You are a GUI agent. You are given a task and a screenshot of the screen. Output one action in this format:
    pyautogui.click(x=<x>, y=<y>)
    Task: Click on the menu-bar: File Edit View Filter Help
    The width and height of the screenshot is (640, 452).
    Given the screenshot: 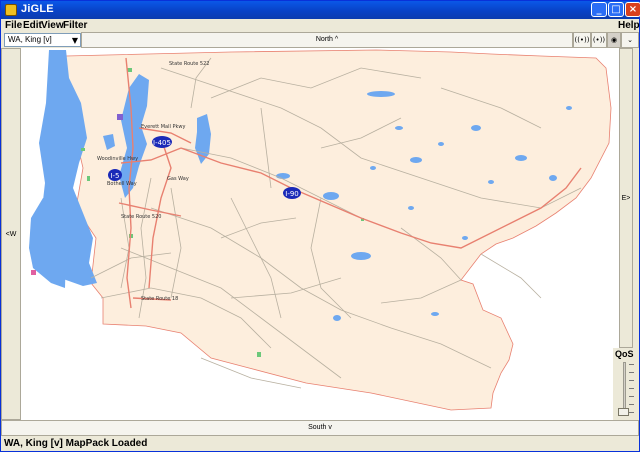 What is the action you would take?
    pyautogui.click(x=320, y=25)
    